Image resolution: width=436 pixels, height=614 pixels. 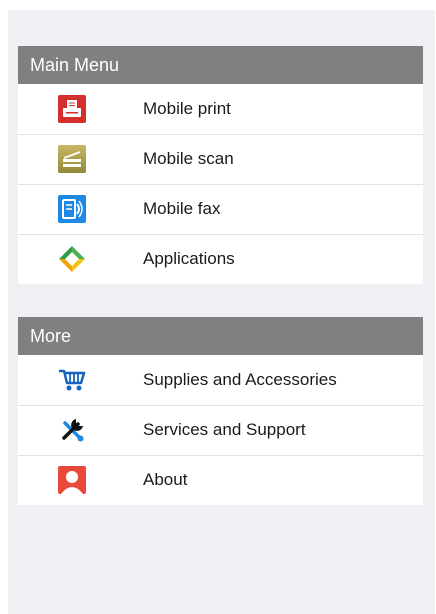 What do you see at coordinates (220, 336) in the screenshot?
I see `more-header: More` at bounding box center [220, 336].